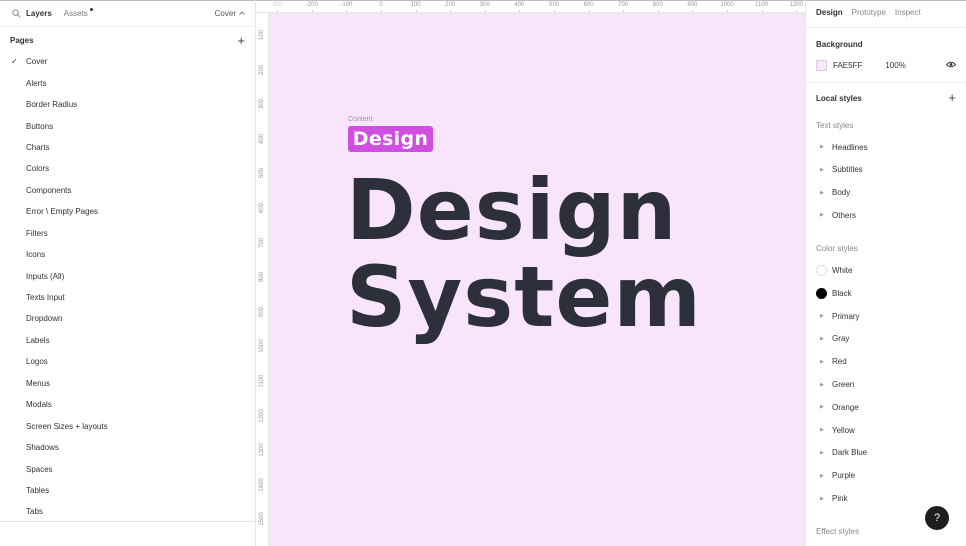 This screenshot has height=546, width=966. I want to click on page-item: Charts, so click(127, 147).